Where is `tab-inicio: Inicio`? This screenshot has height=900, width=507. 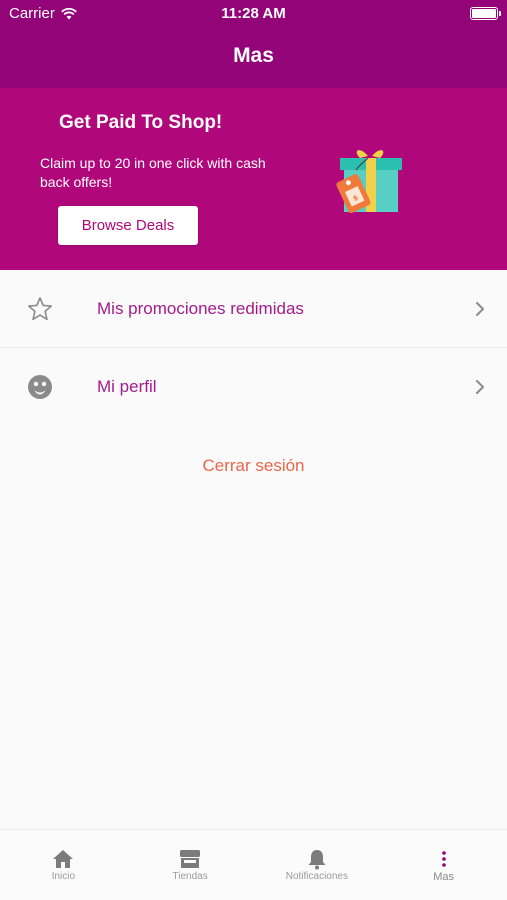 tab-inicio: Inicio is located at coordinates (63, 865).